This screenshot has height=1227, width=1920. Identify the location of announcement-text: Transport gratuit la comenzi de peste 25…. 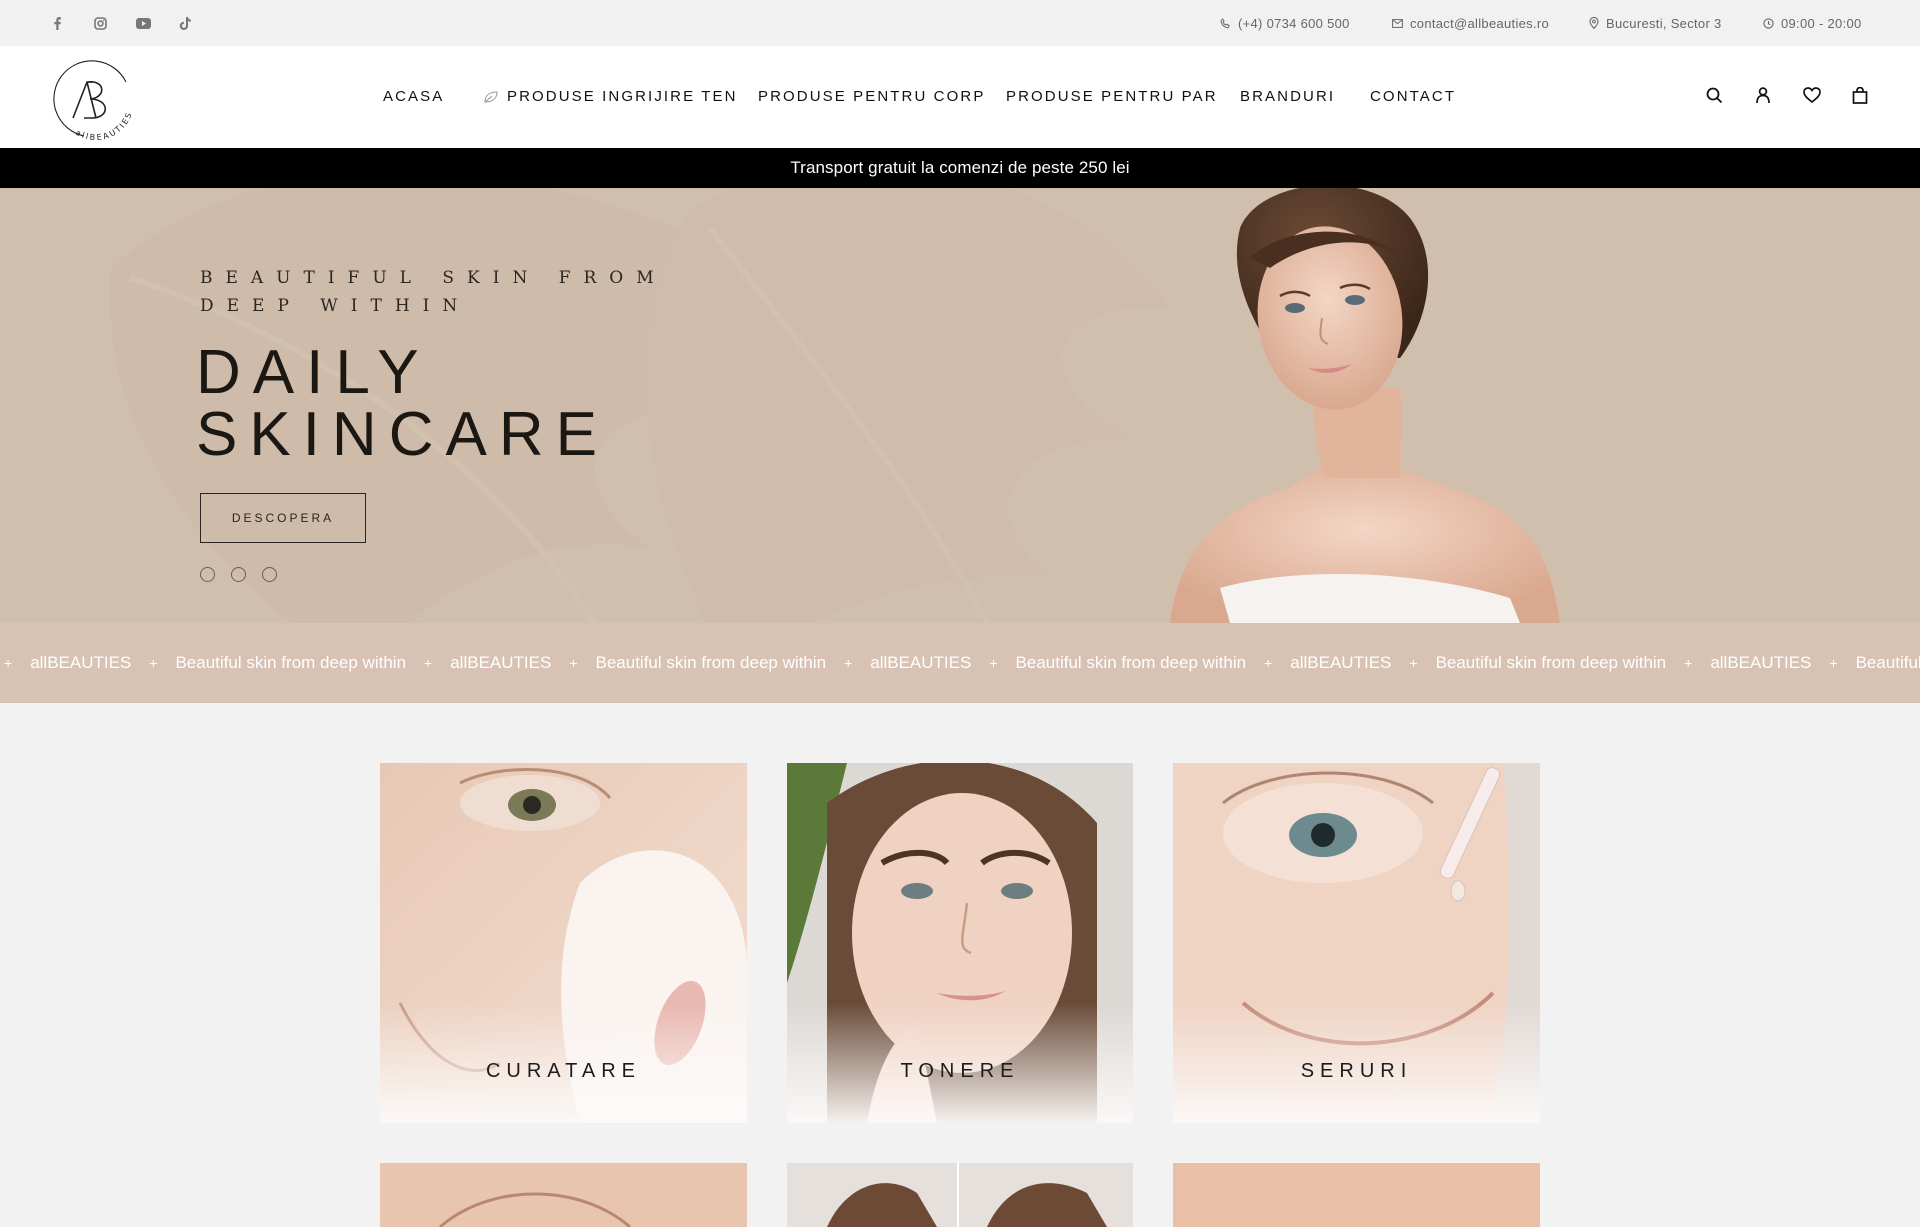
(960, 167).